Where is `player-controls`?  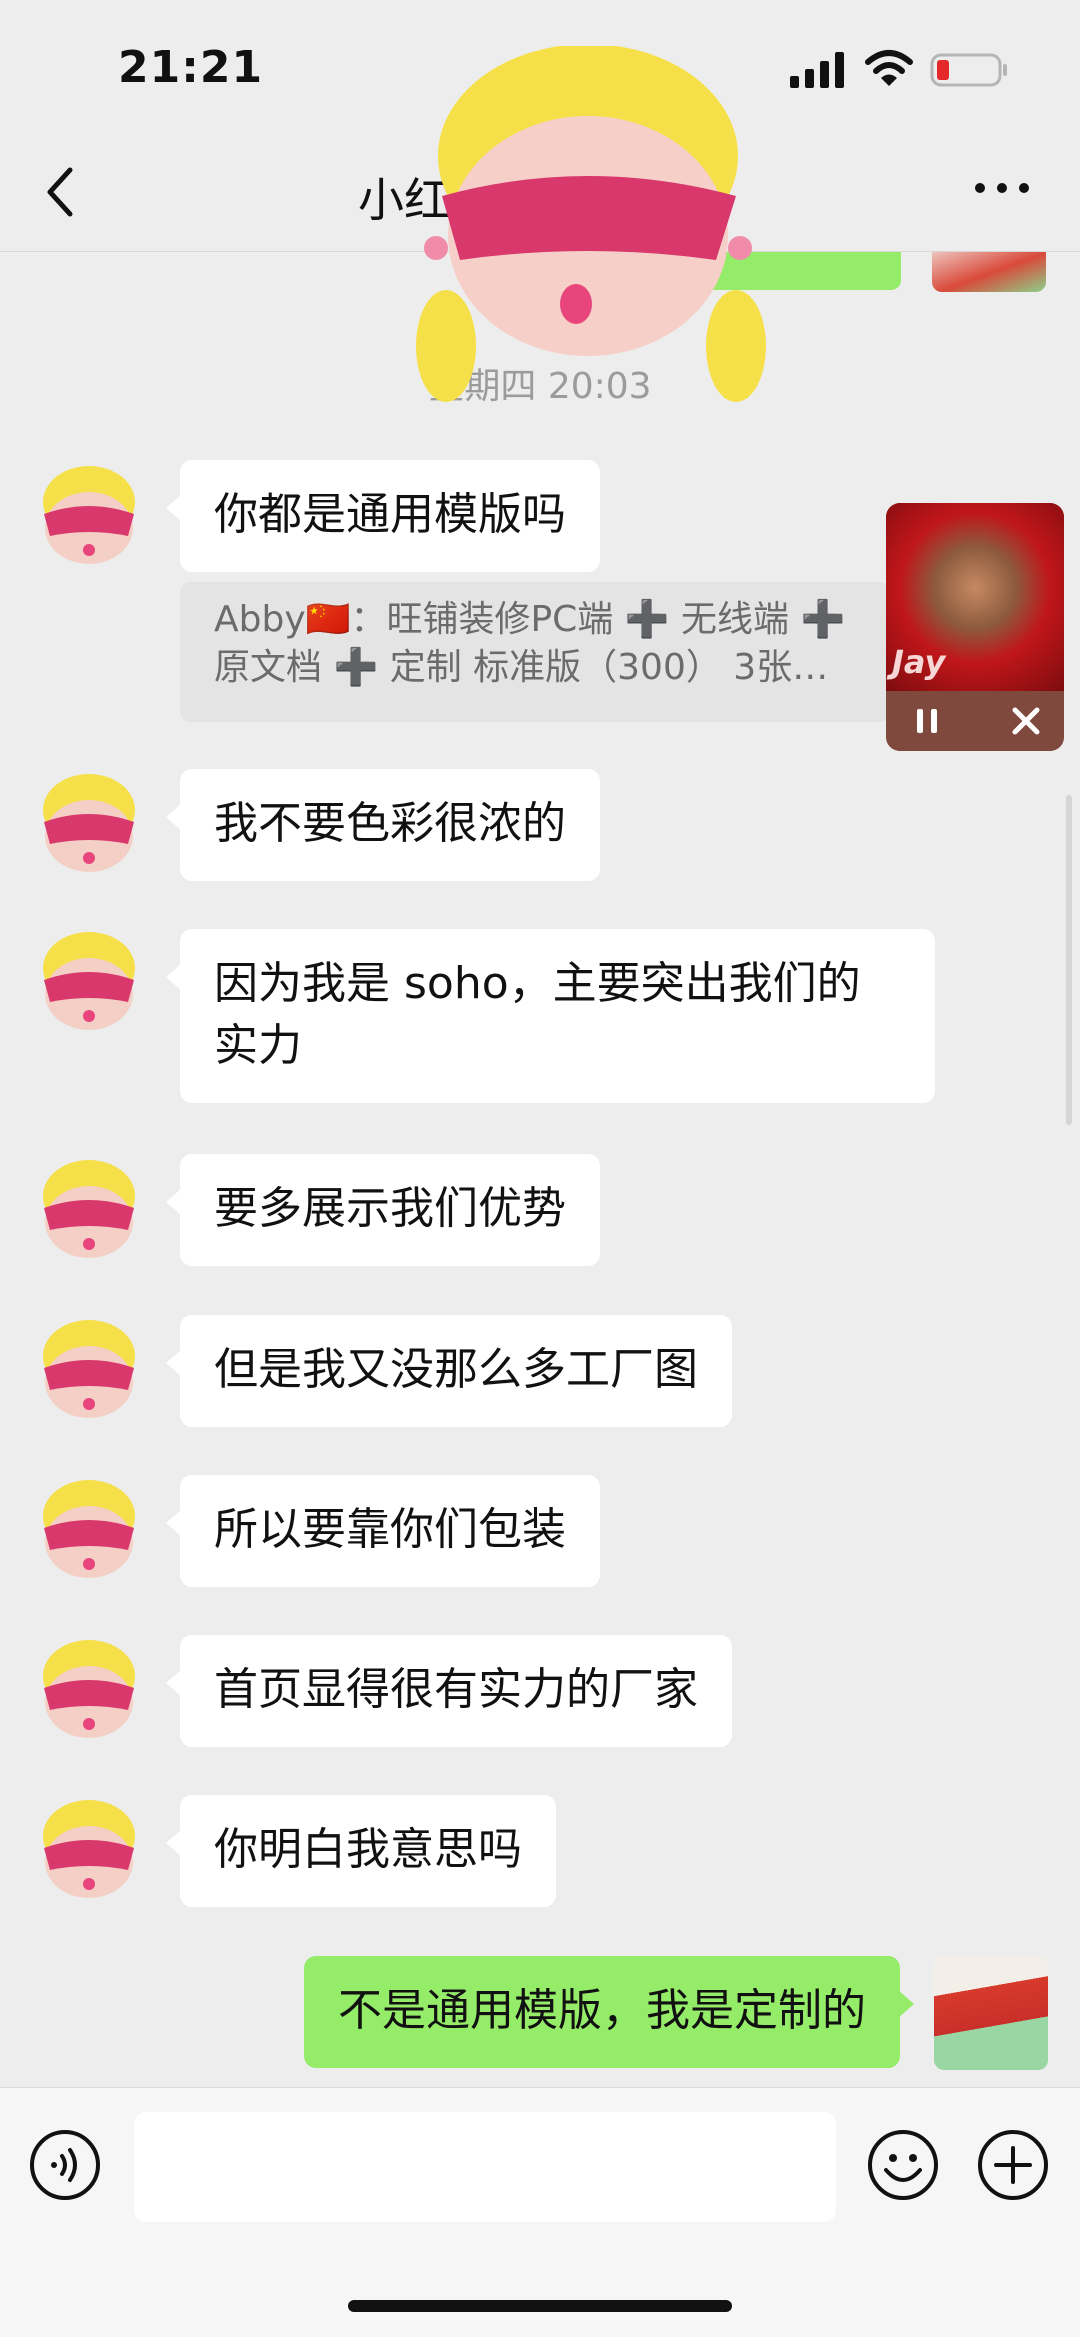 player-controls is located at coordinates (975, 721).